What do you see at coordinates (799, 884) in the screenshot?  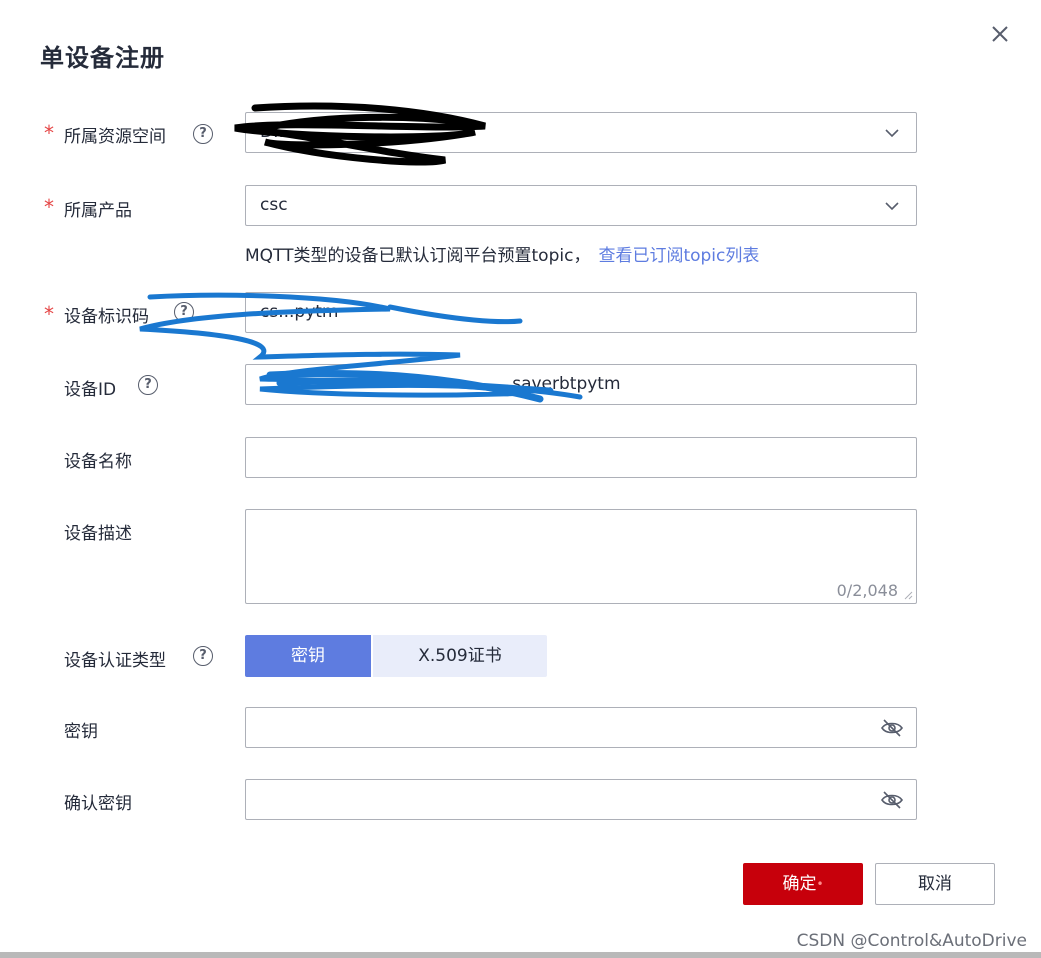 I see `confirm-button-label: 确定` at bounding box center [799, 884].